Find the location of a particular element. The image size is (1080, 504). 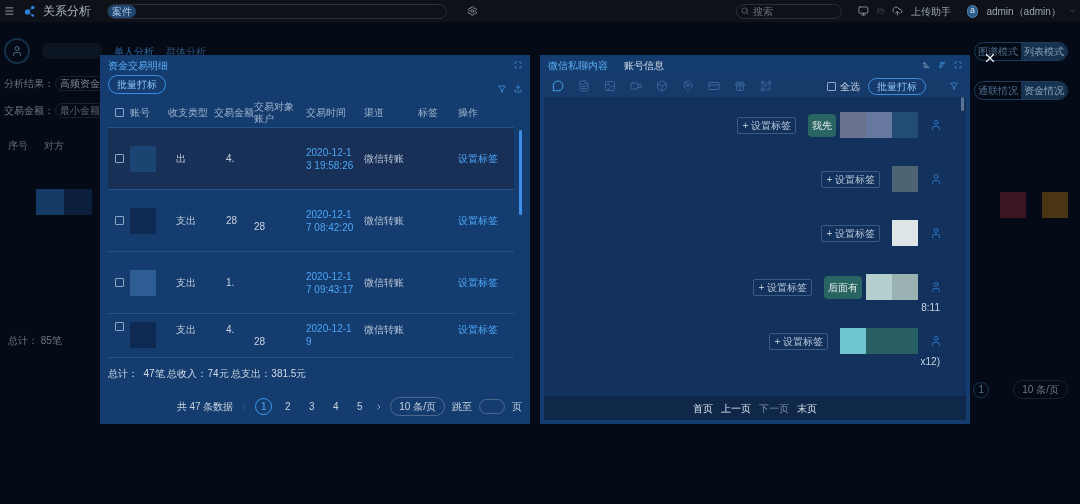

export-icon is located at coordinates (518, 88).